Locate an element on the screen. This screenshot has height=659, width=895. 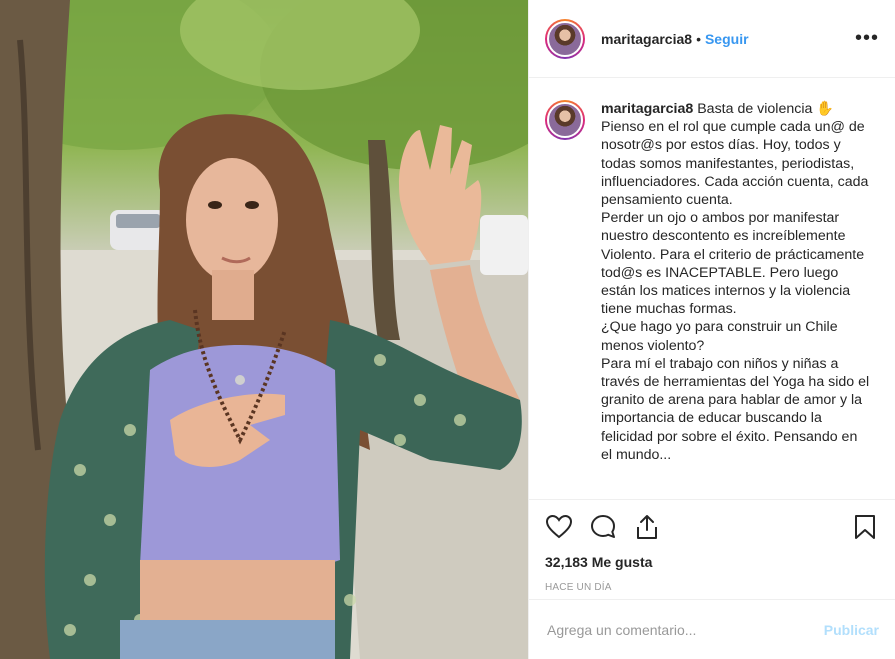
avatar-image is located at coordinates (565, 38).